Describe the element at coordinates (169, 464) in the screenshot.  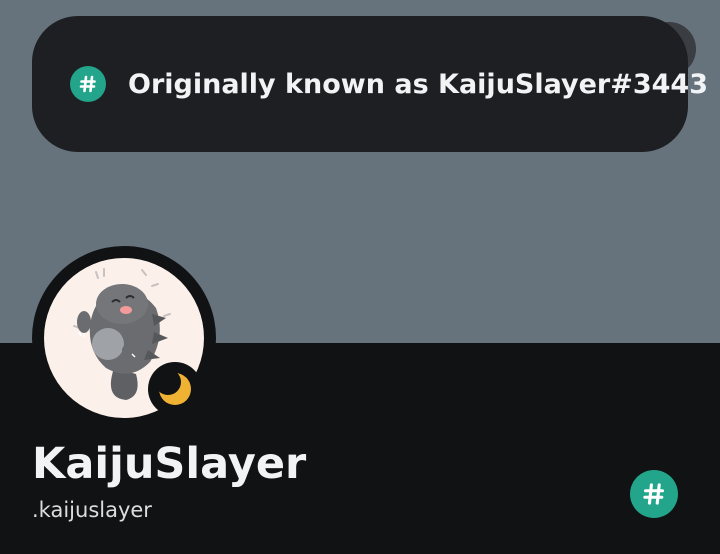
I see `display-name: KaijuSlayer` at that location.